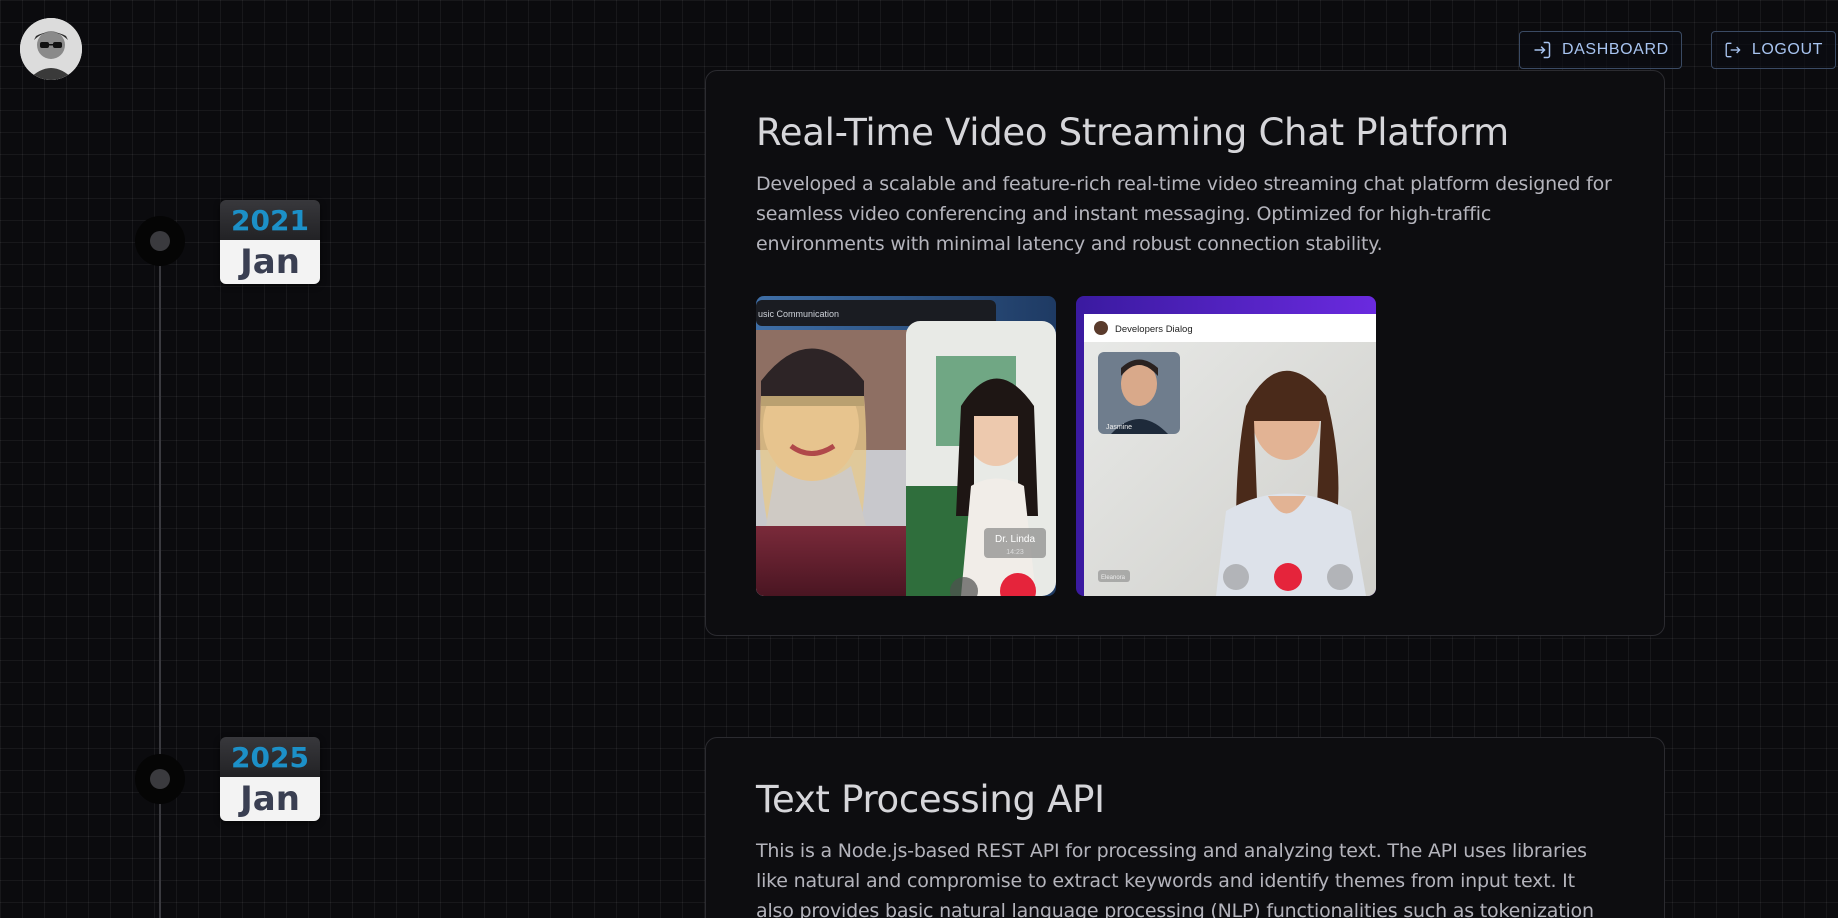 The height and width of the screenshot is (918, 1838). Describe the element at coordinates (270, 757) in the screenshot. I see `date-year: 2025` at that location.